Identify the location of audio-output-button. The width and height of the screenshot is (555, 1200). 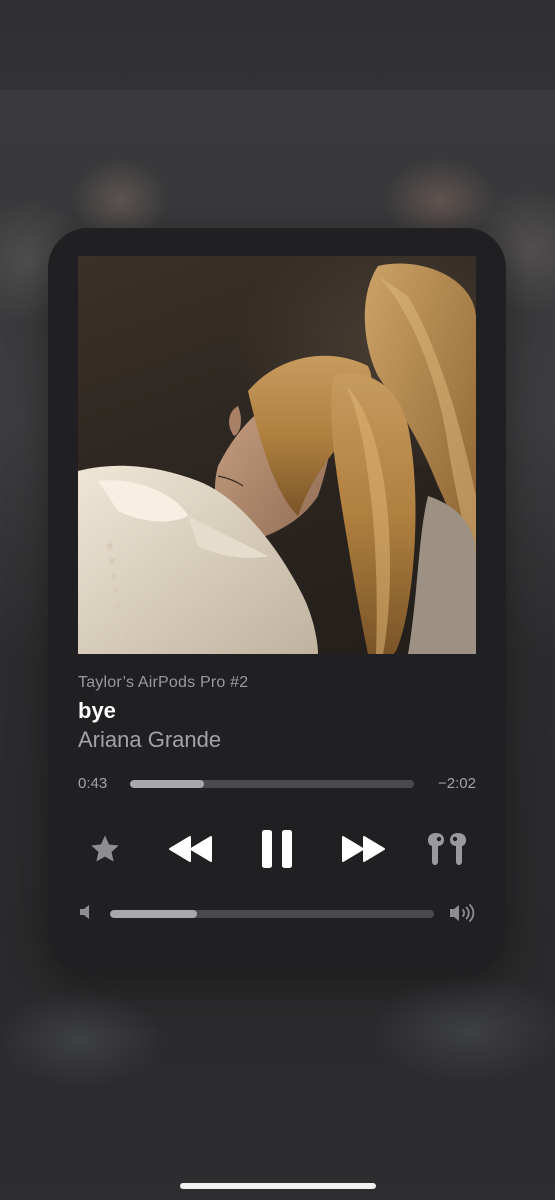
(447, 849).